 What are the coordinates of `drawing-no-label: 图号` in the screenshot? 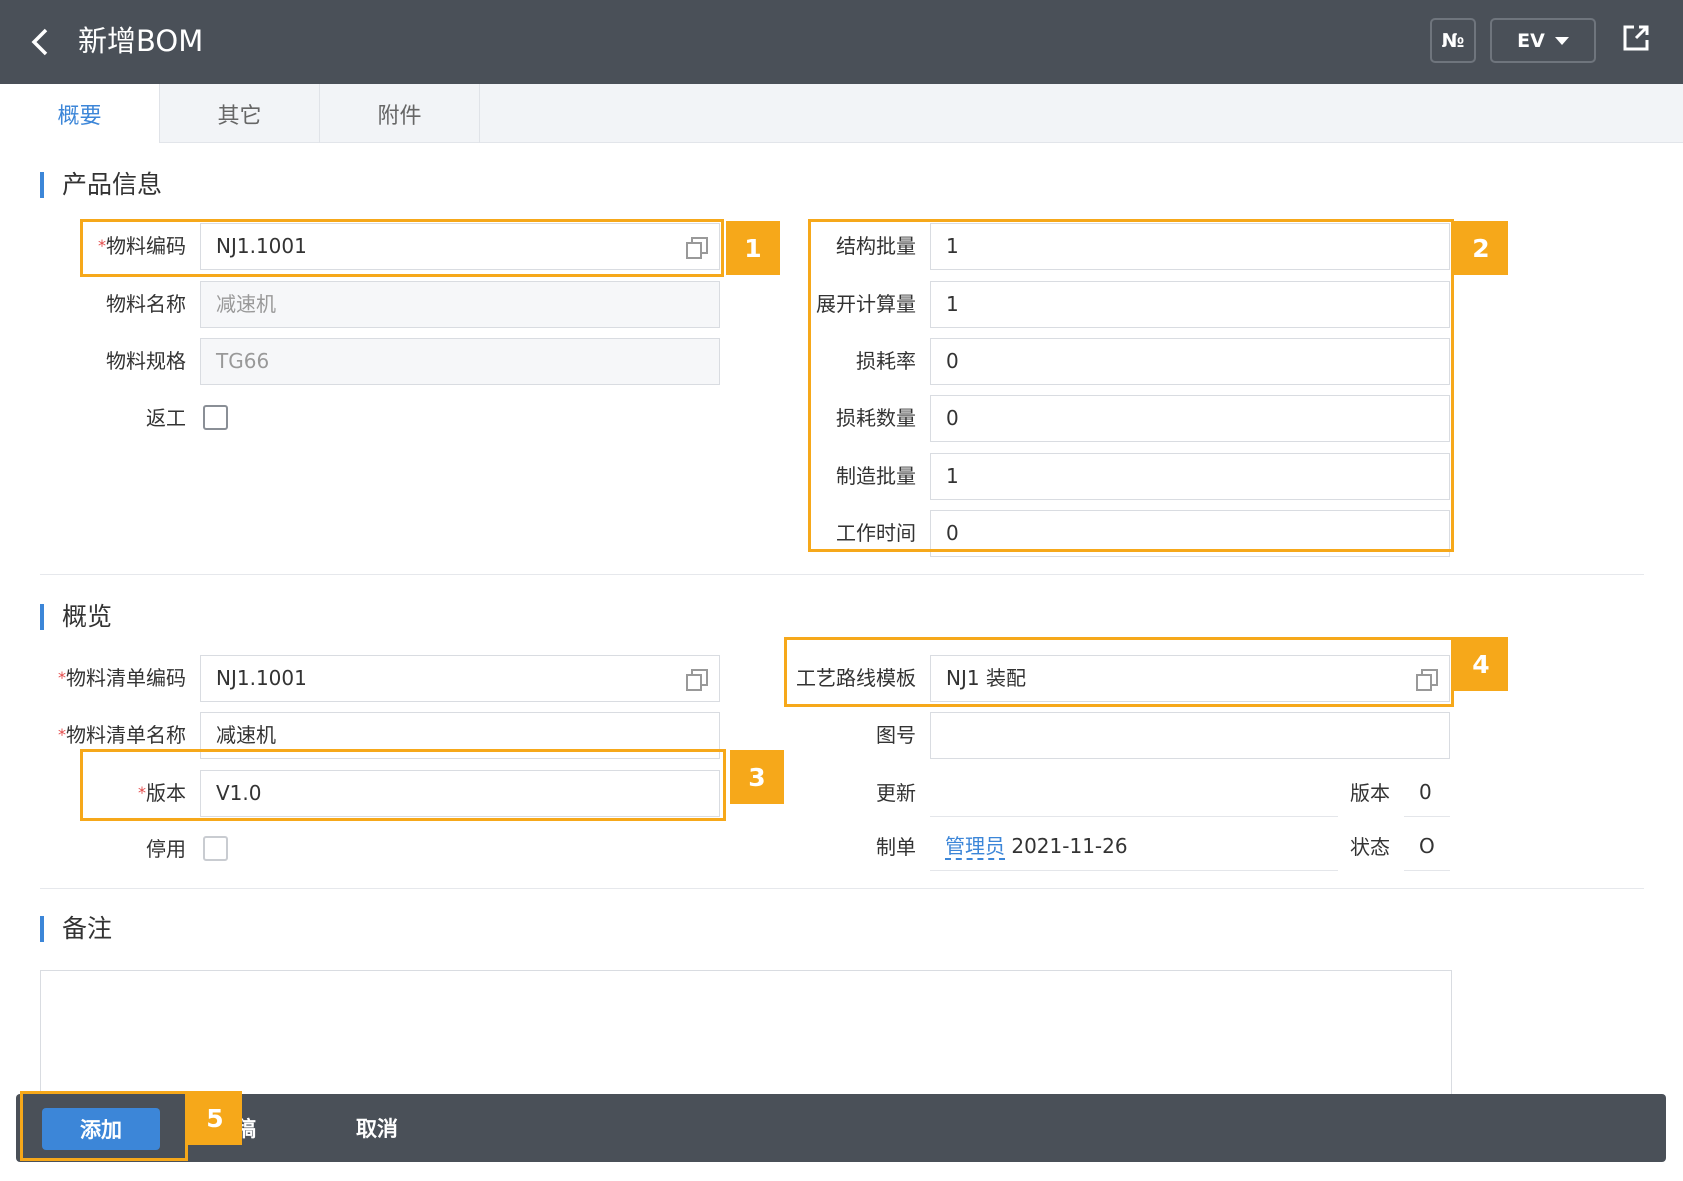 It's located at (896, 735).